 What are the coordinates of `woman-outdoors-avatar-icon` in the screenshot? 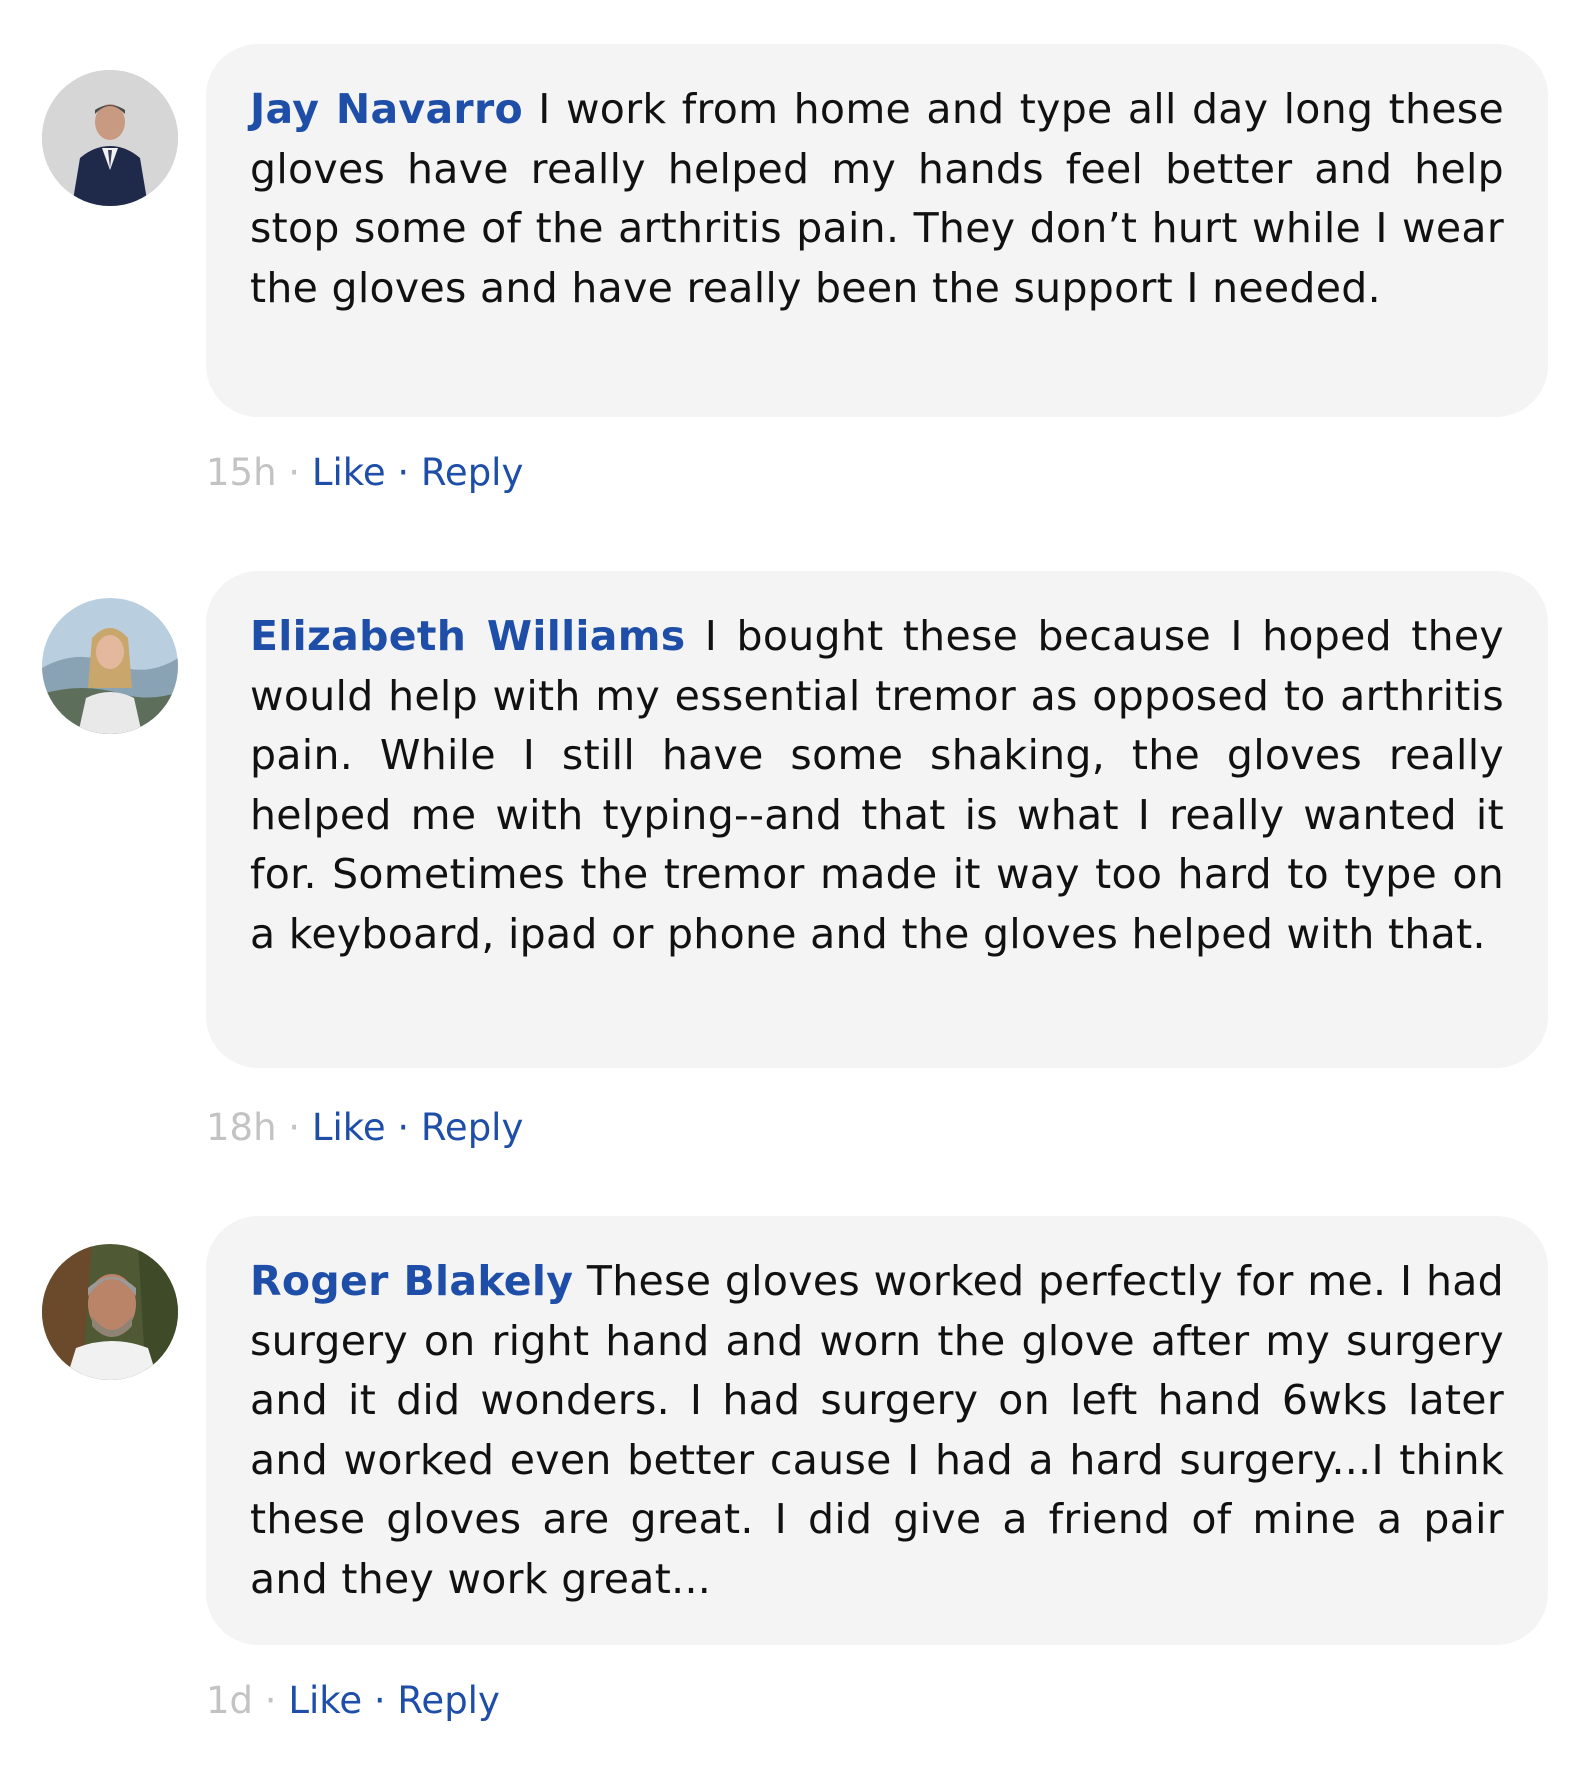 It's located at (110, 666).